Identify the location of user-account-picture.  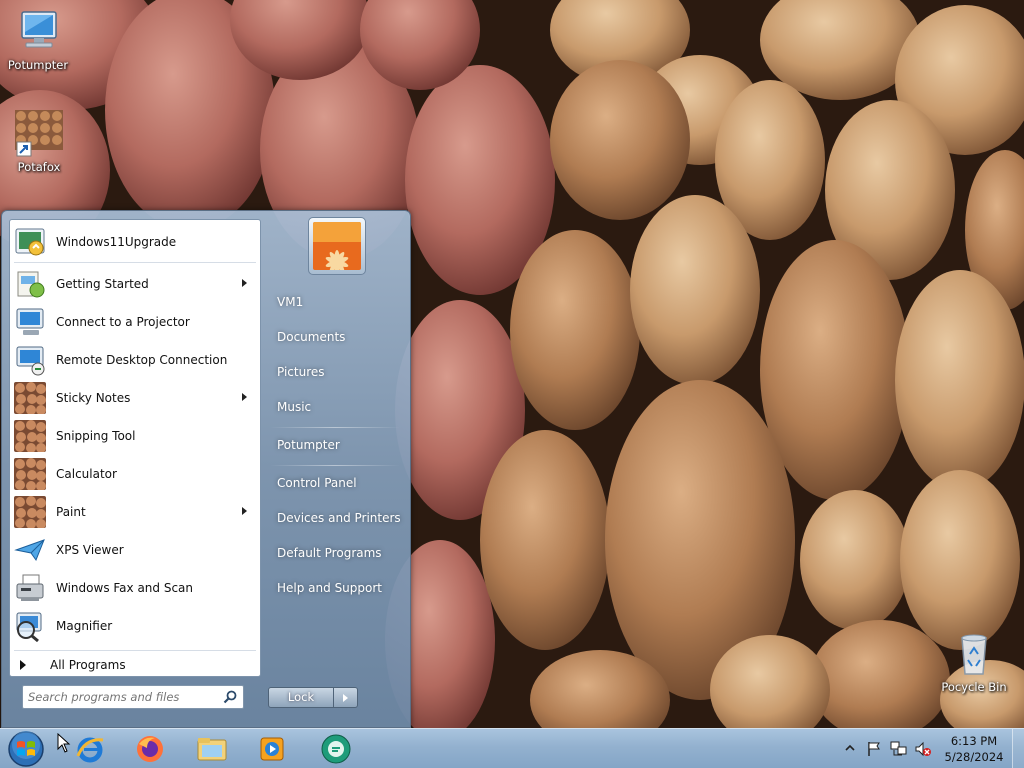
(337, 246).